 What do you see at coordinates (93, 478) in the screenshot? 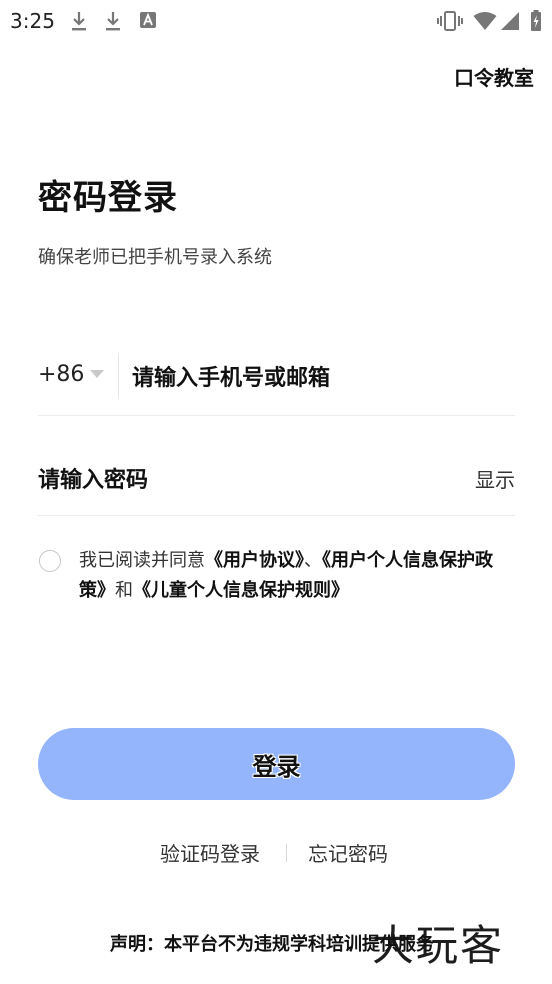
I see `password-input: 请输入密码` at bounding box center [93, 478].